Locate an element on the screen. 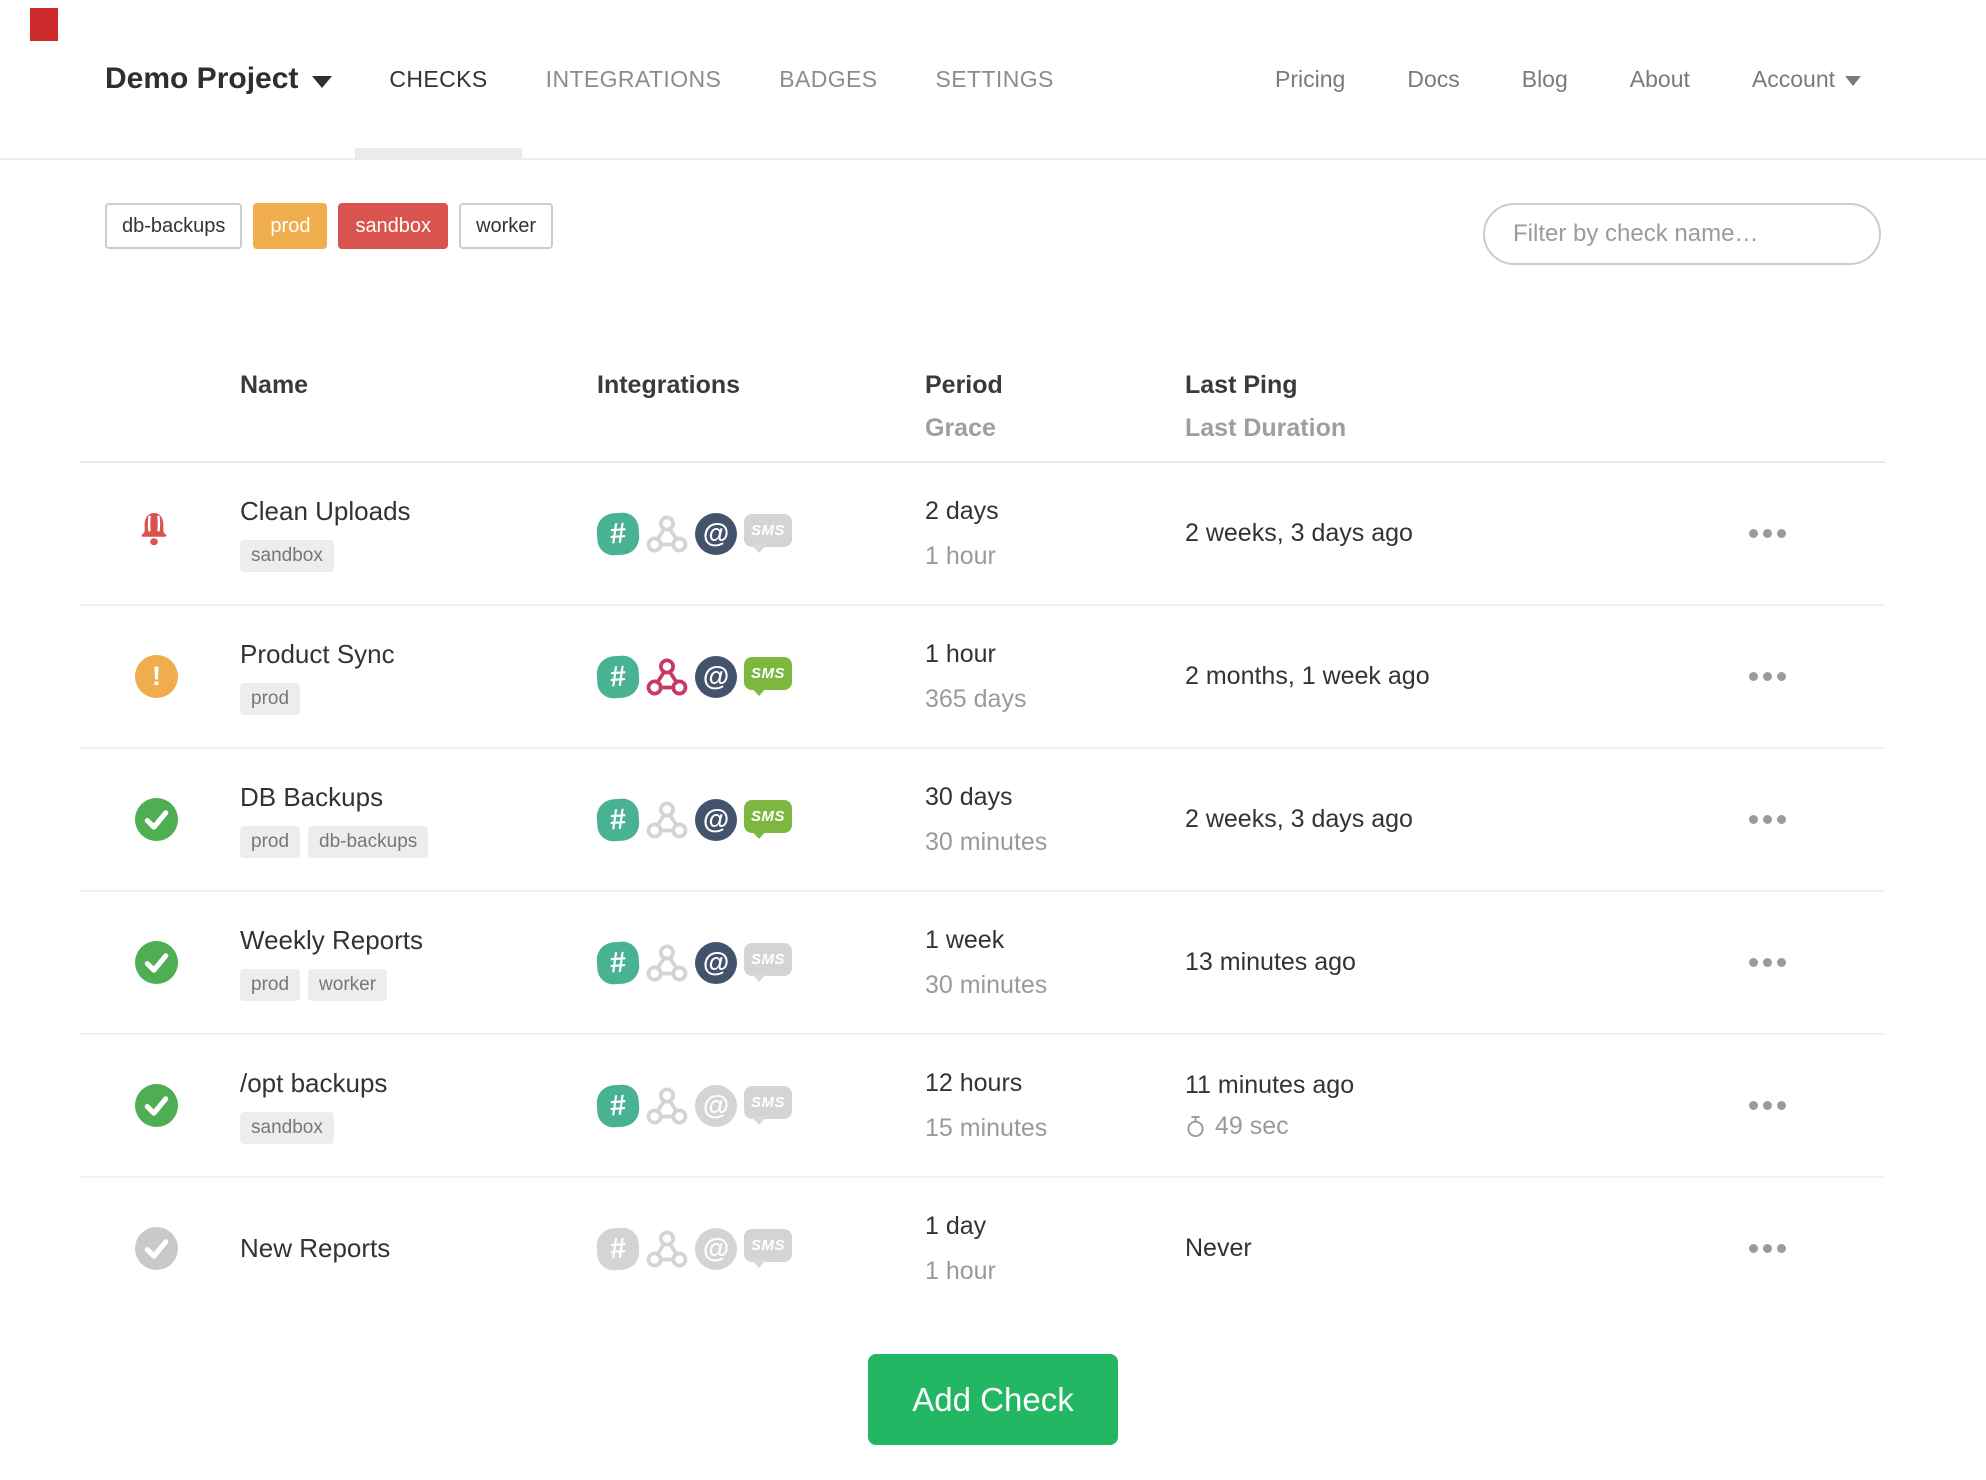 This screenshot has width=1986, height=1480. check-name-cell: /opt backups sandbox is located at coordinates (418, 1106).